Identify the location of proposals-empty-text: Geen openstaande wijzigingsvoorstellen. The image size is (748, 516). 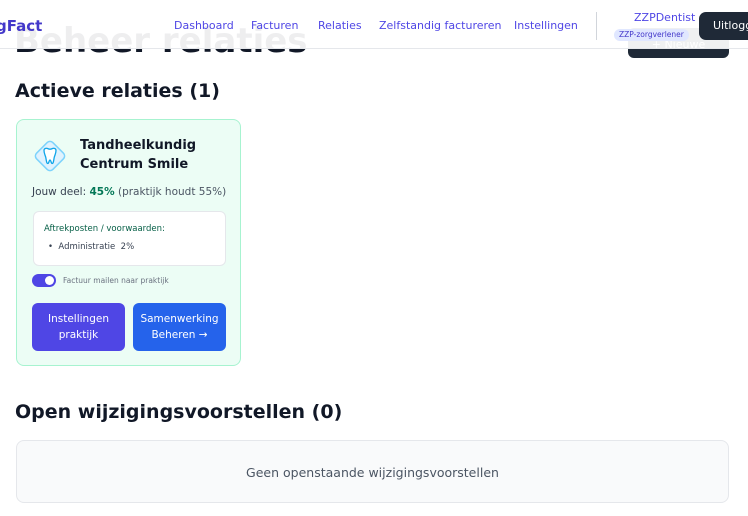
(372, 472).